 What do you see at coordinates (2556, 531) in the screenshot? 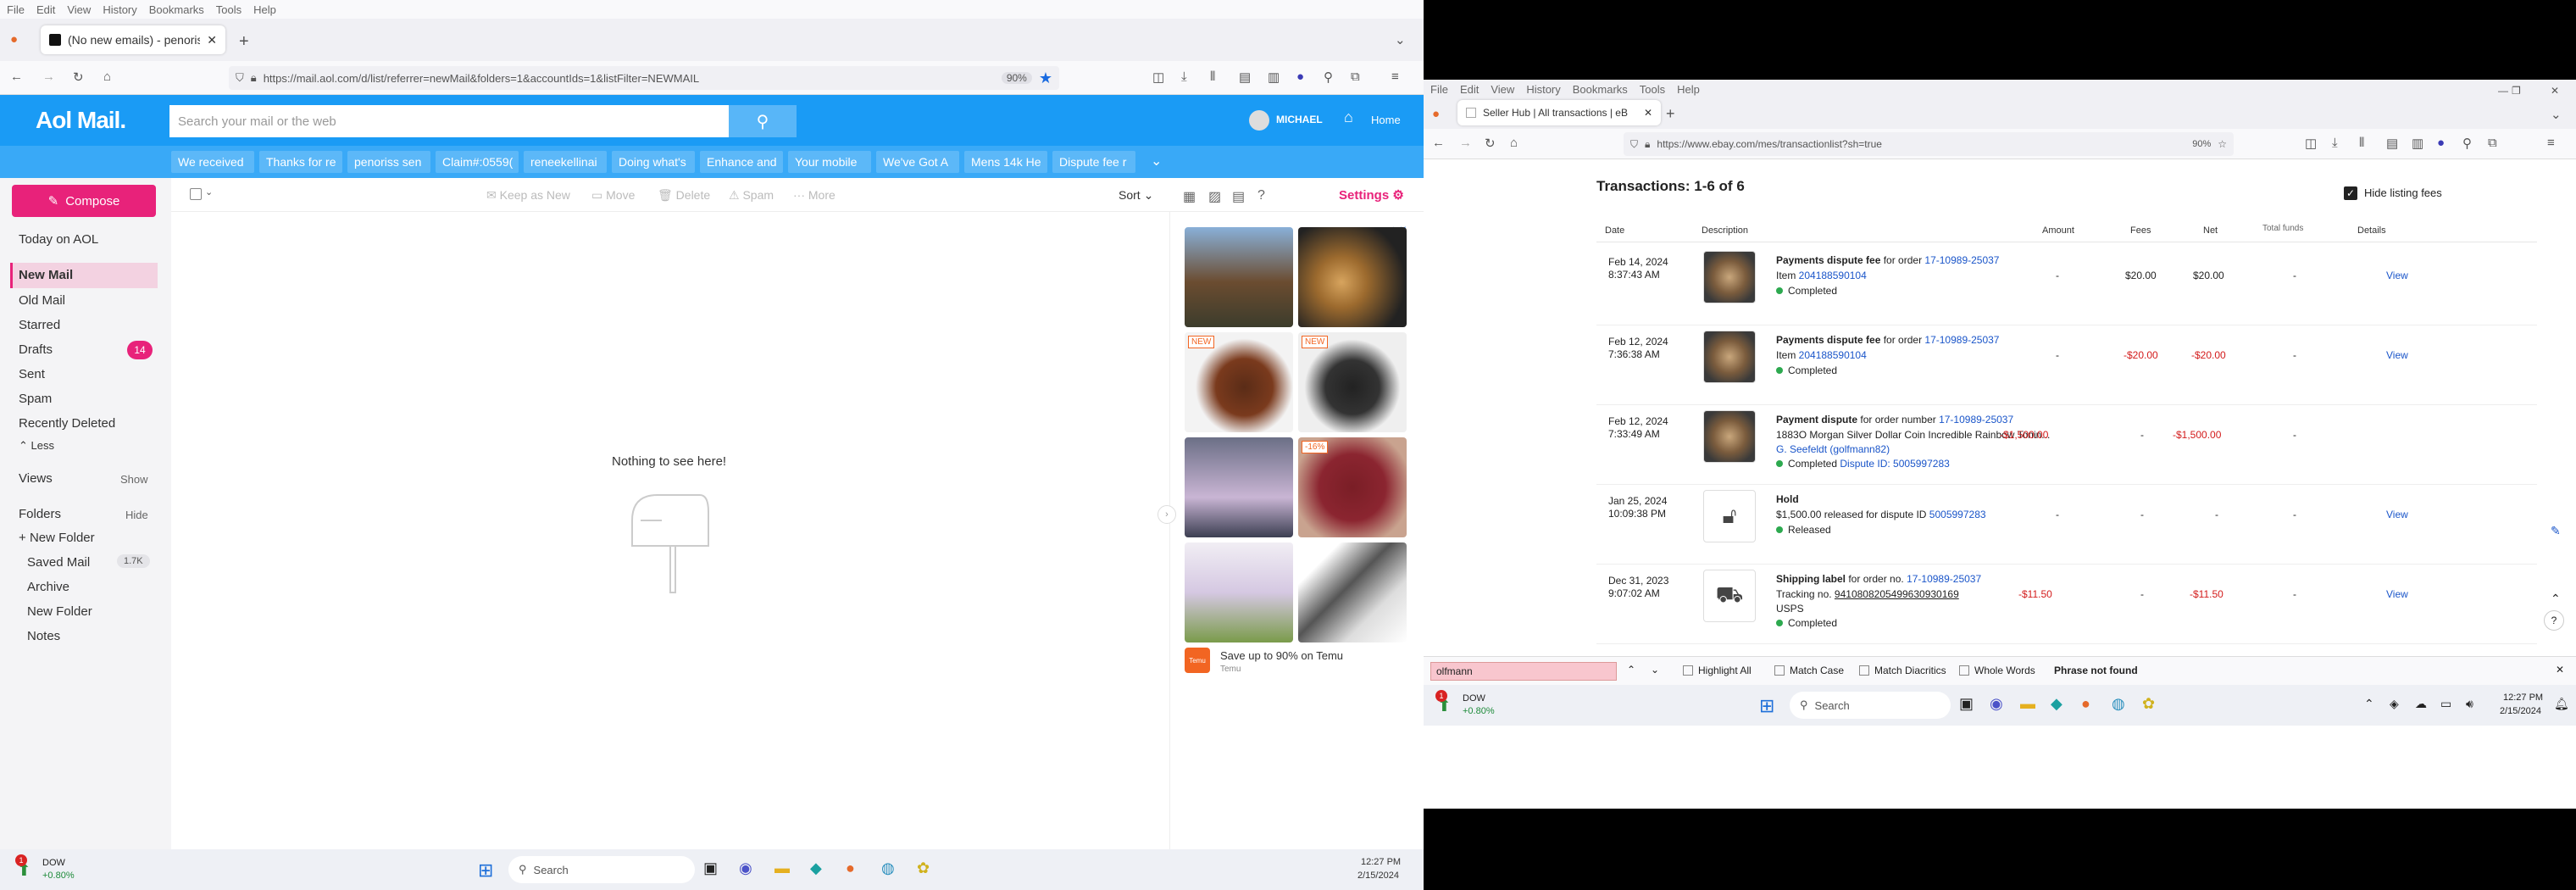
I see `feedback-icon: ✎` at bounding box center [2556, 531].